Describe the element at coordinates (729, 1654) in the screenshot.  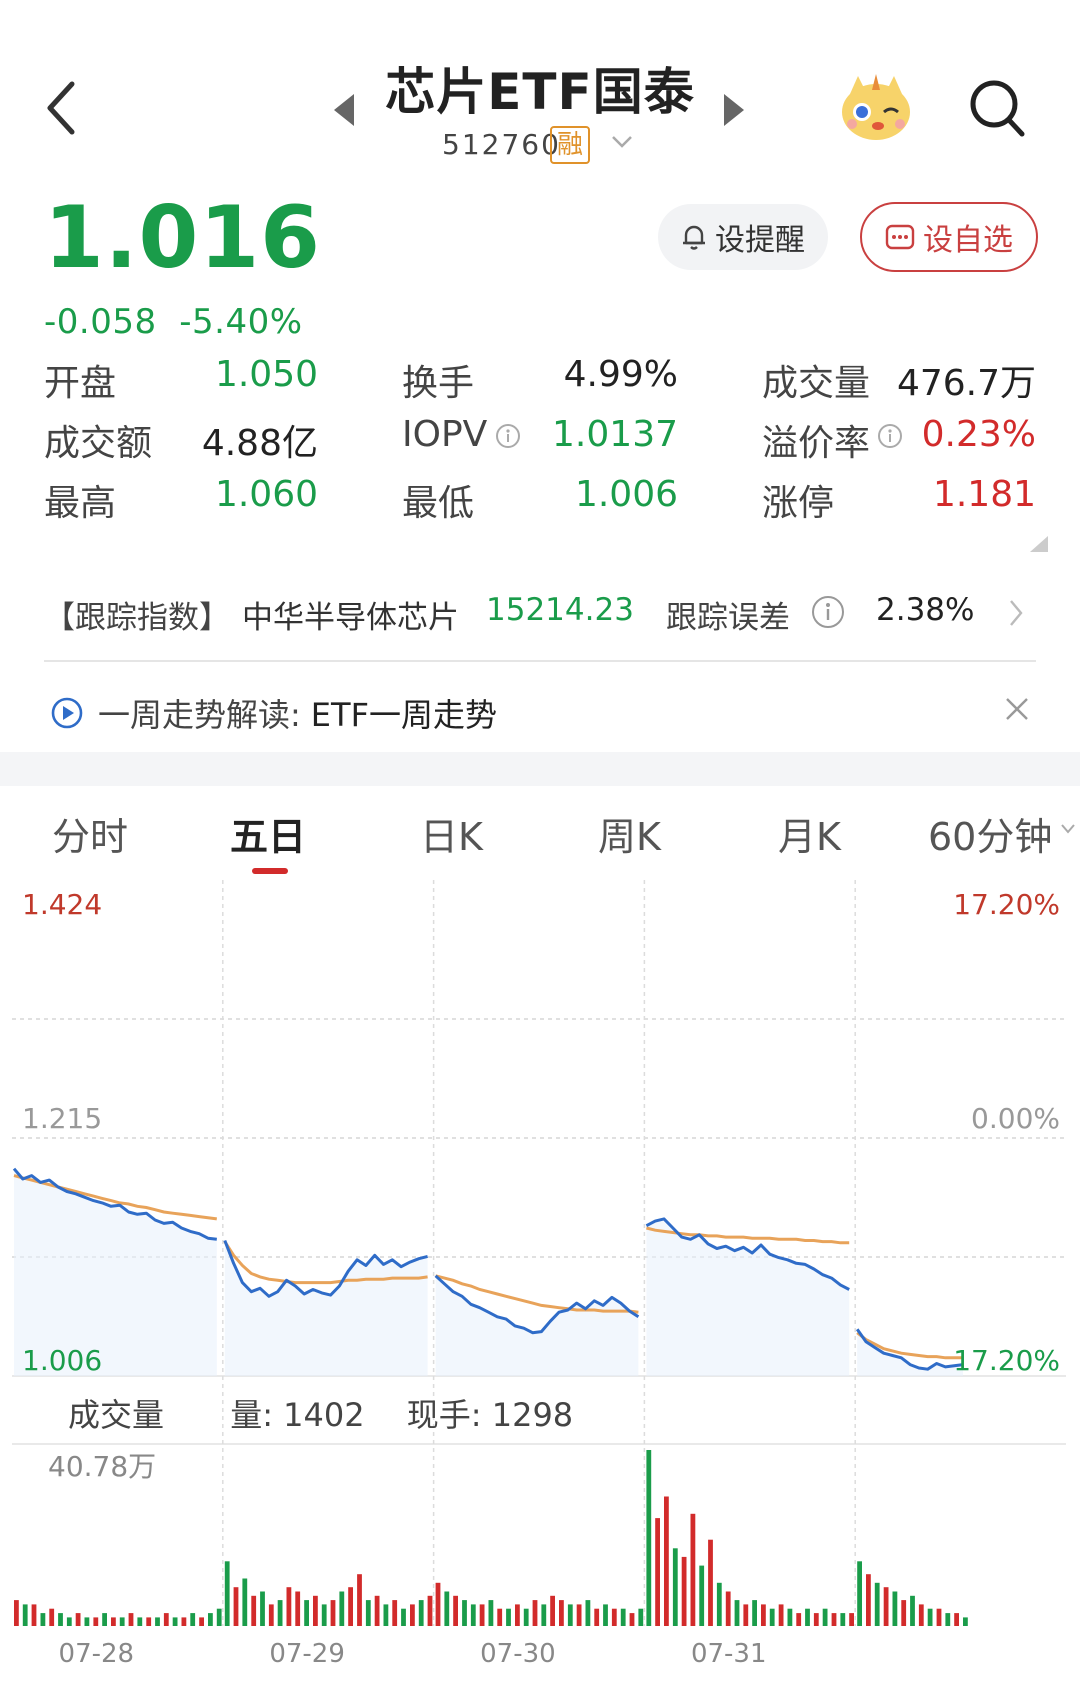
I see `date-label: 07-31` at that location.